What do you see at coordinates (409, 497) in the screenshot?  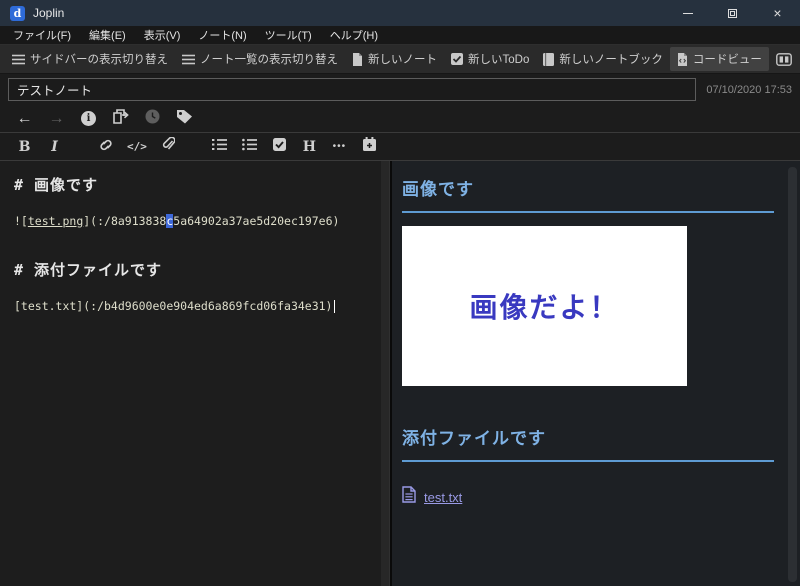 I see `file-text-icon` at bounding box center [409, 497].